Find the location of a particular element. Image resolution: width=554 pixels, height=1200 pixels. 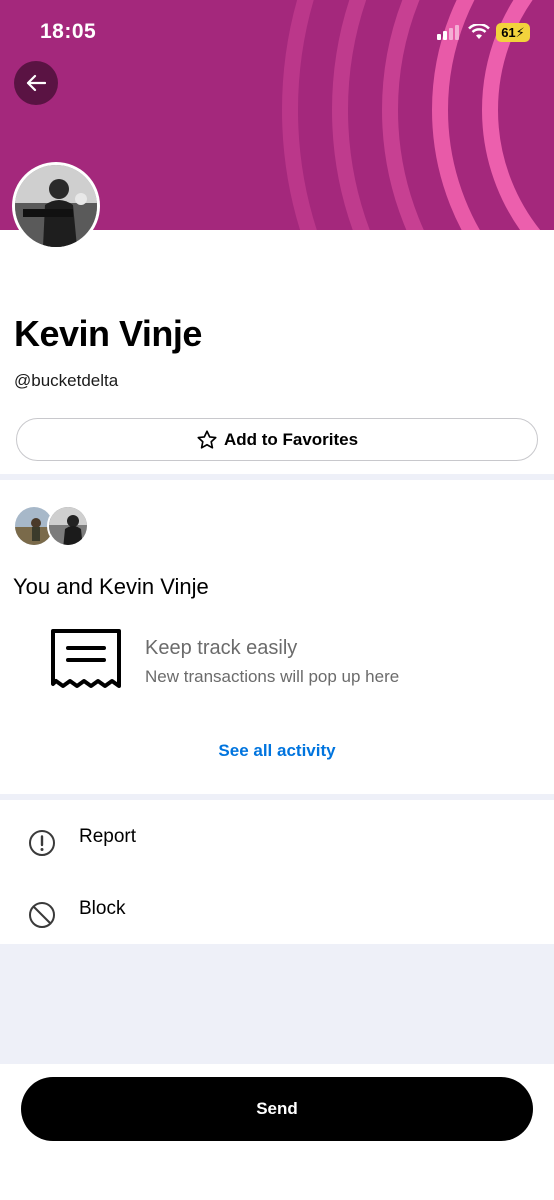

block-label: Block is located at coordinates (102, 908).